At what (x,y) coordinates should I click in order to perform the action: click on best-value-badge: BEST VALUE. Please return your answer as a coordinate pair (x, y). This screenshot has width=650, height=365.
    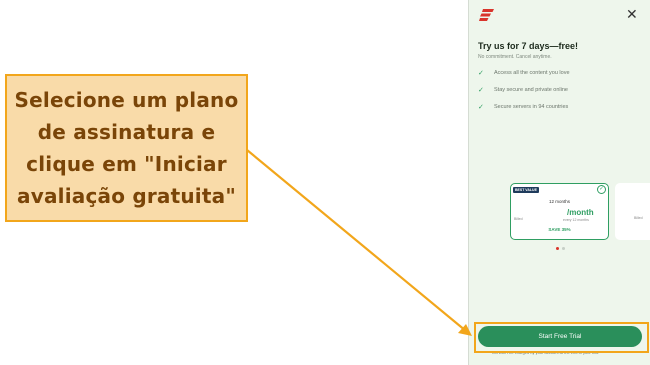
    Looking at the image, I should click on (526, 190).